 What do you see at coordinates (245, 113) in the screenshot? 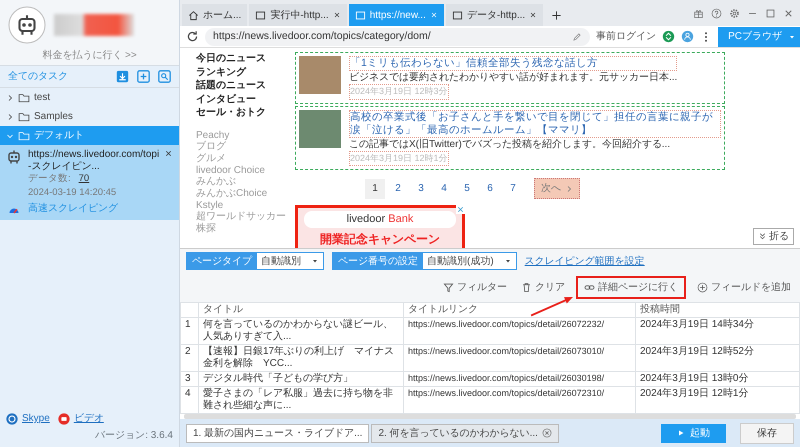
I see `nav-link: セール・おトク` at bounding box center [245, 113].